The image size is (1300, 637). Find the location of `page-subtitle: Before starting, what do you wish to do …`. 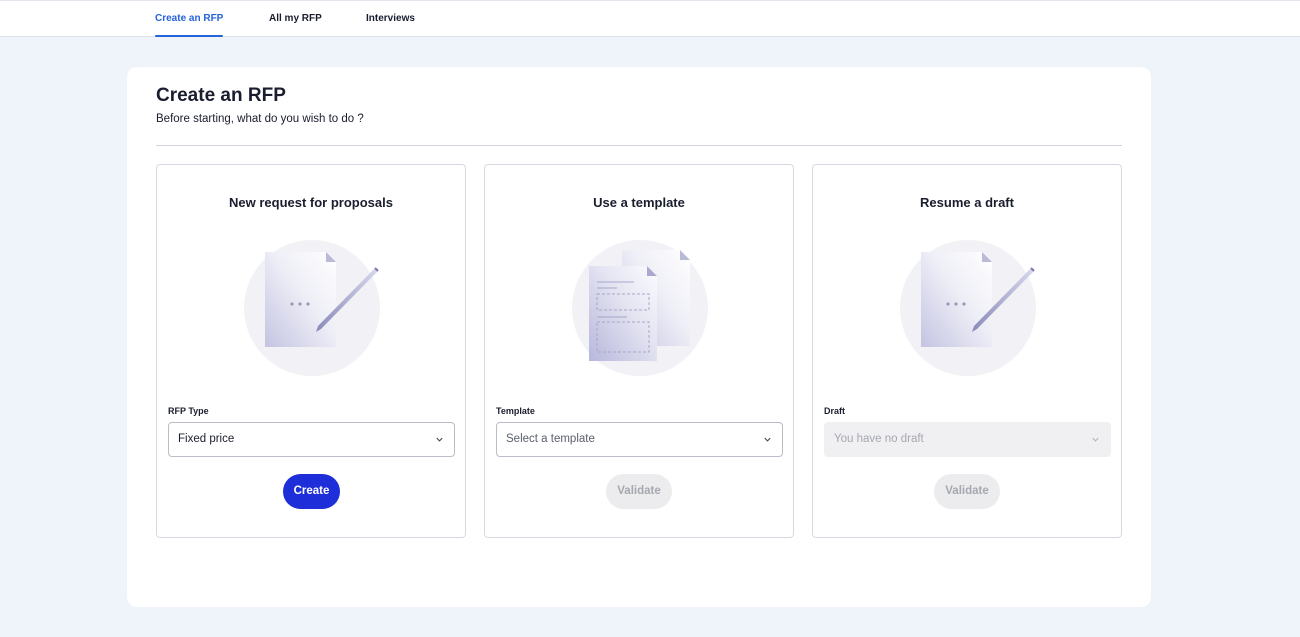

page-subtitle: Before starting, what do you wish to do … is located at coordinates (260, 119).